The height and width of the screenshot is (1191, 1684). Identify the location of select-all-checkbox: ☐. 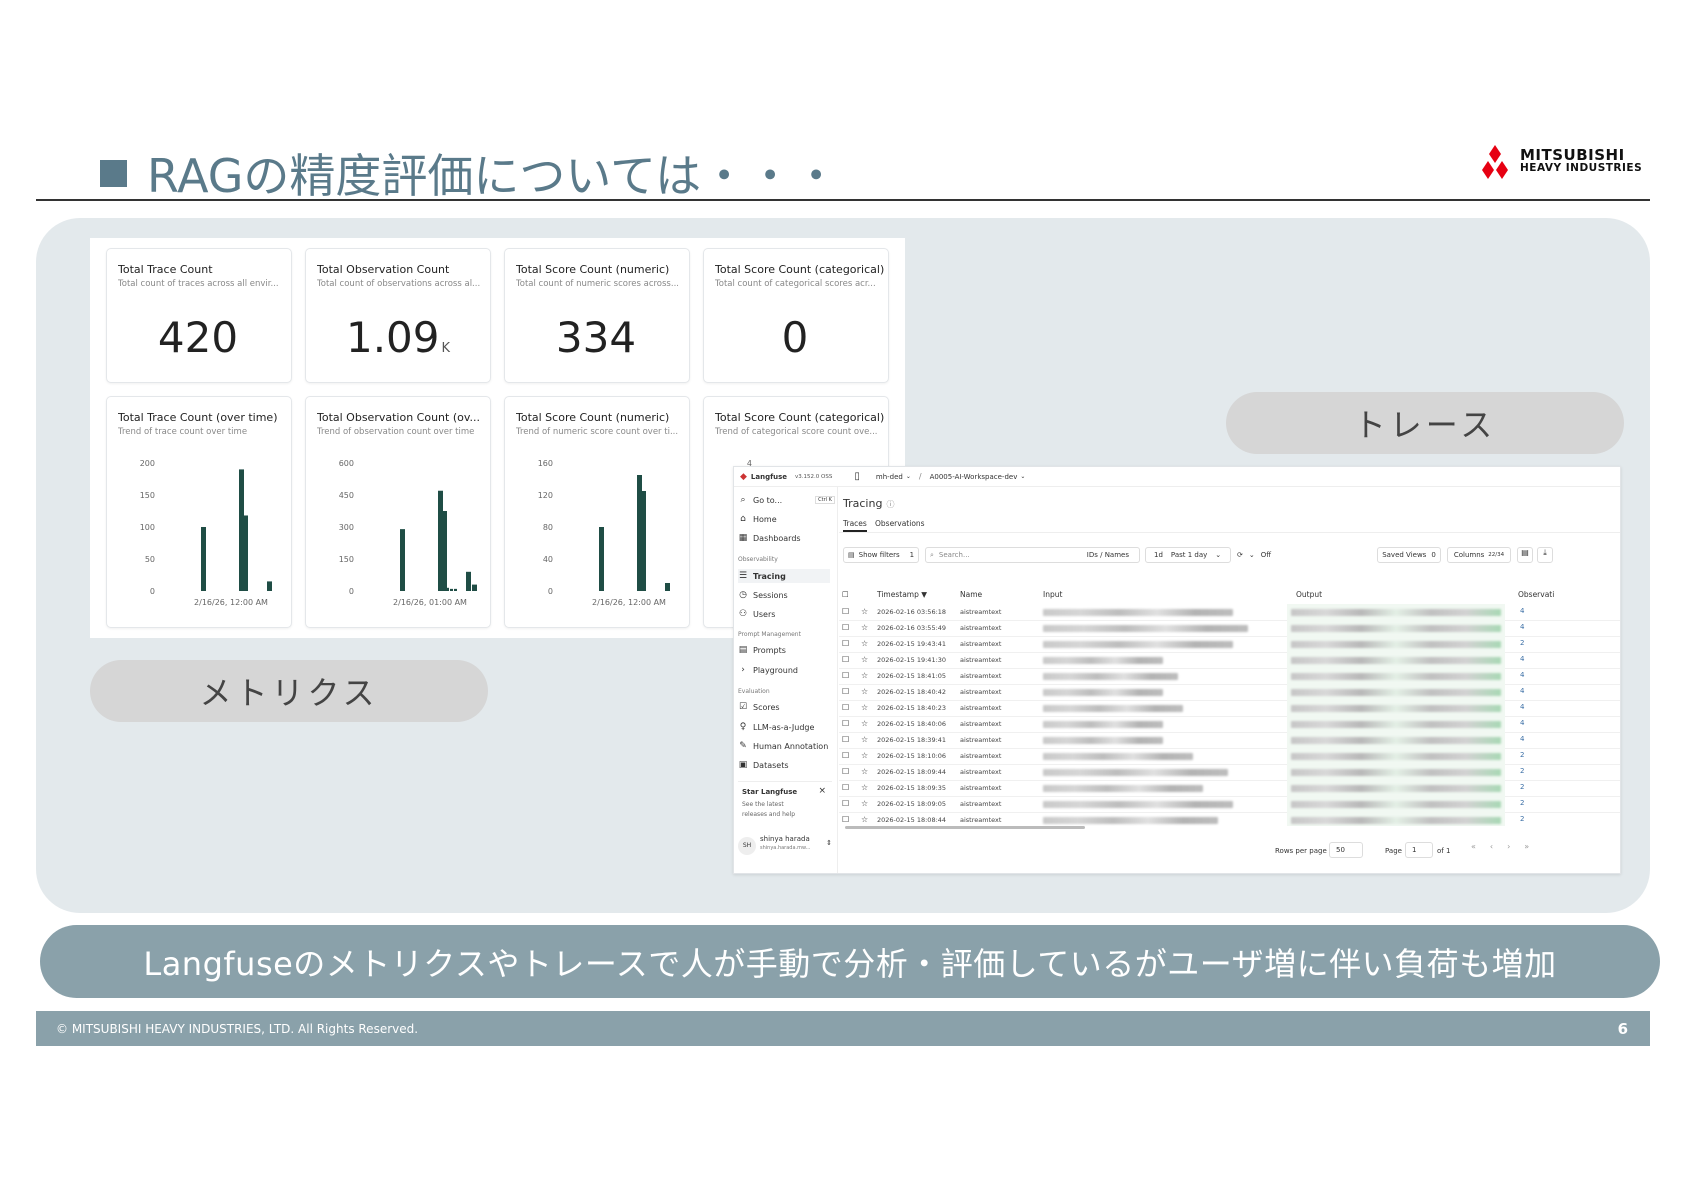
(845, 594).